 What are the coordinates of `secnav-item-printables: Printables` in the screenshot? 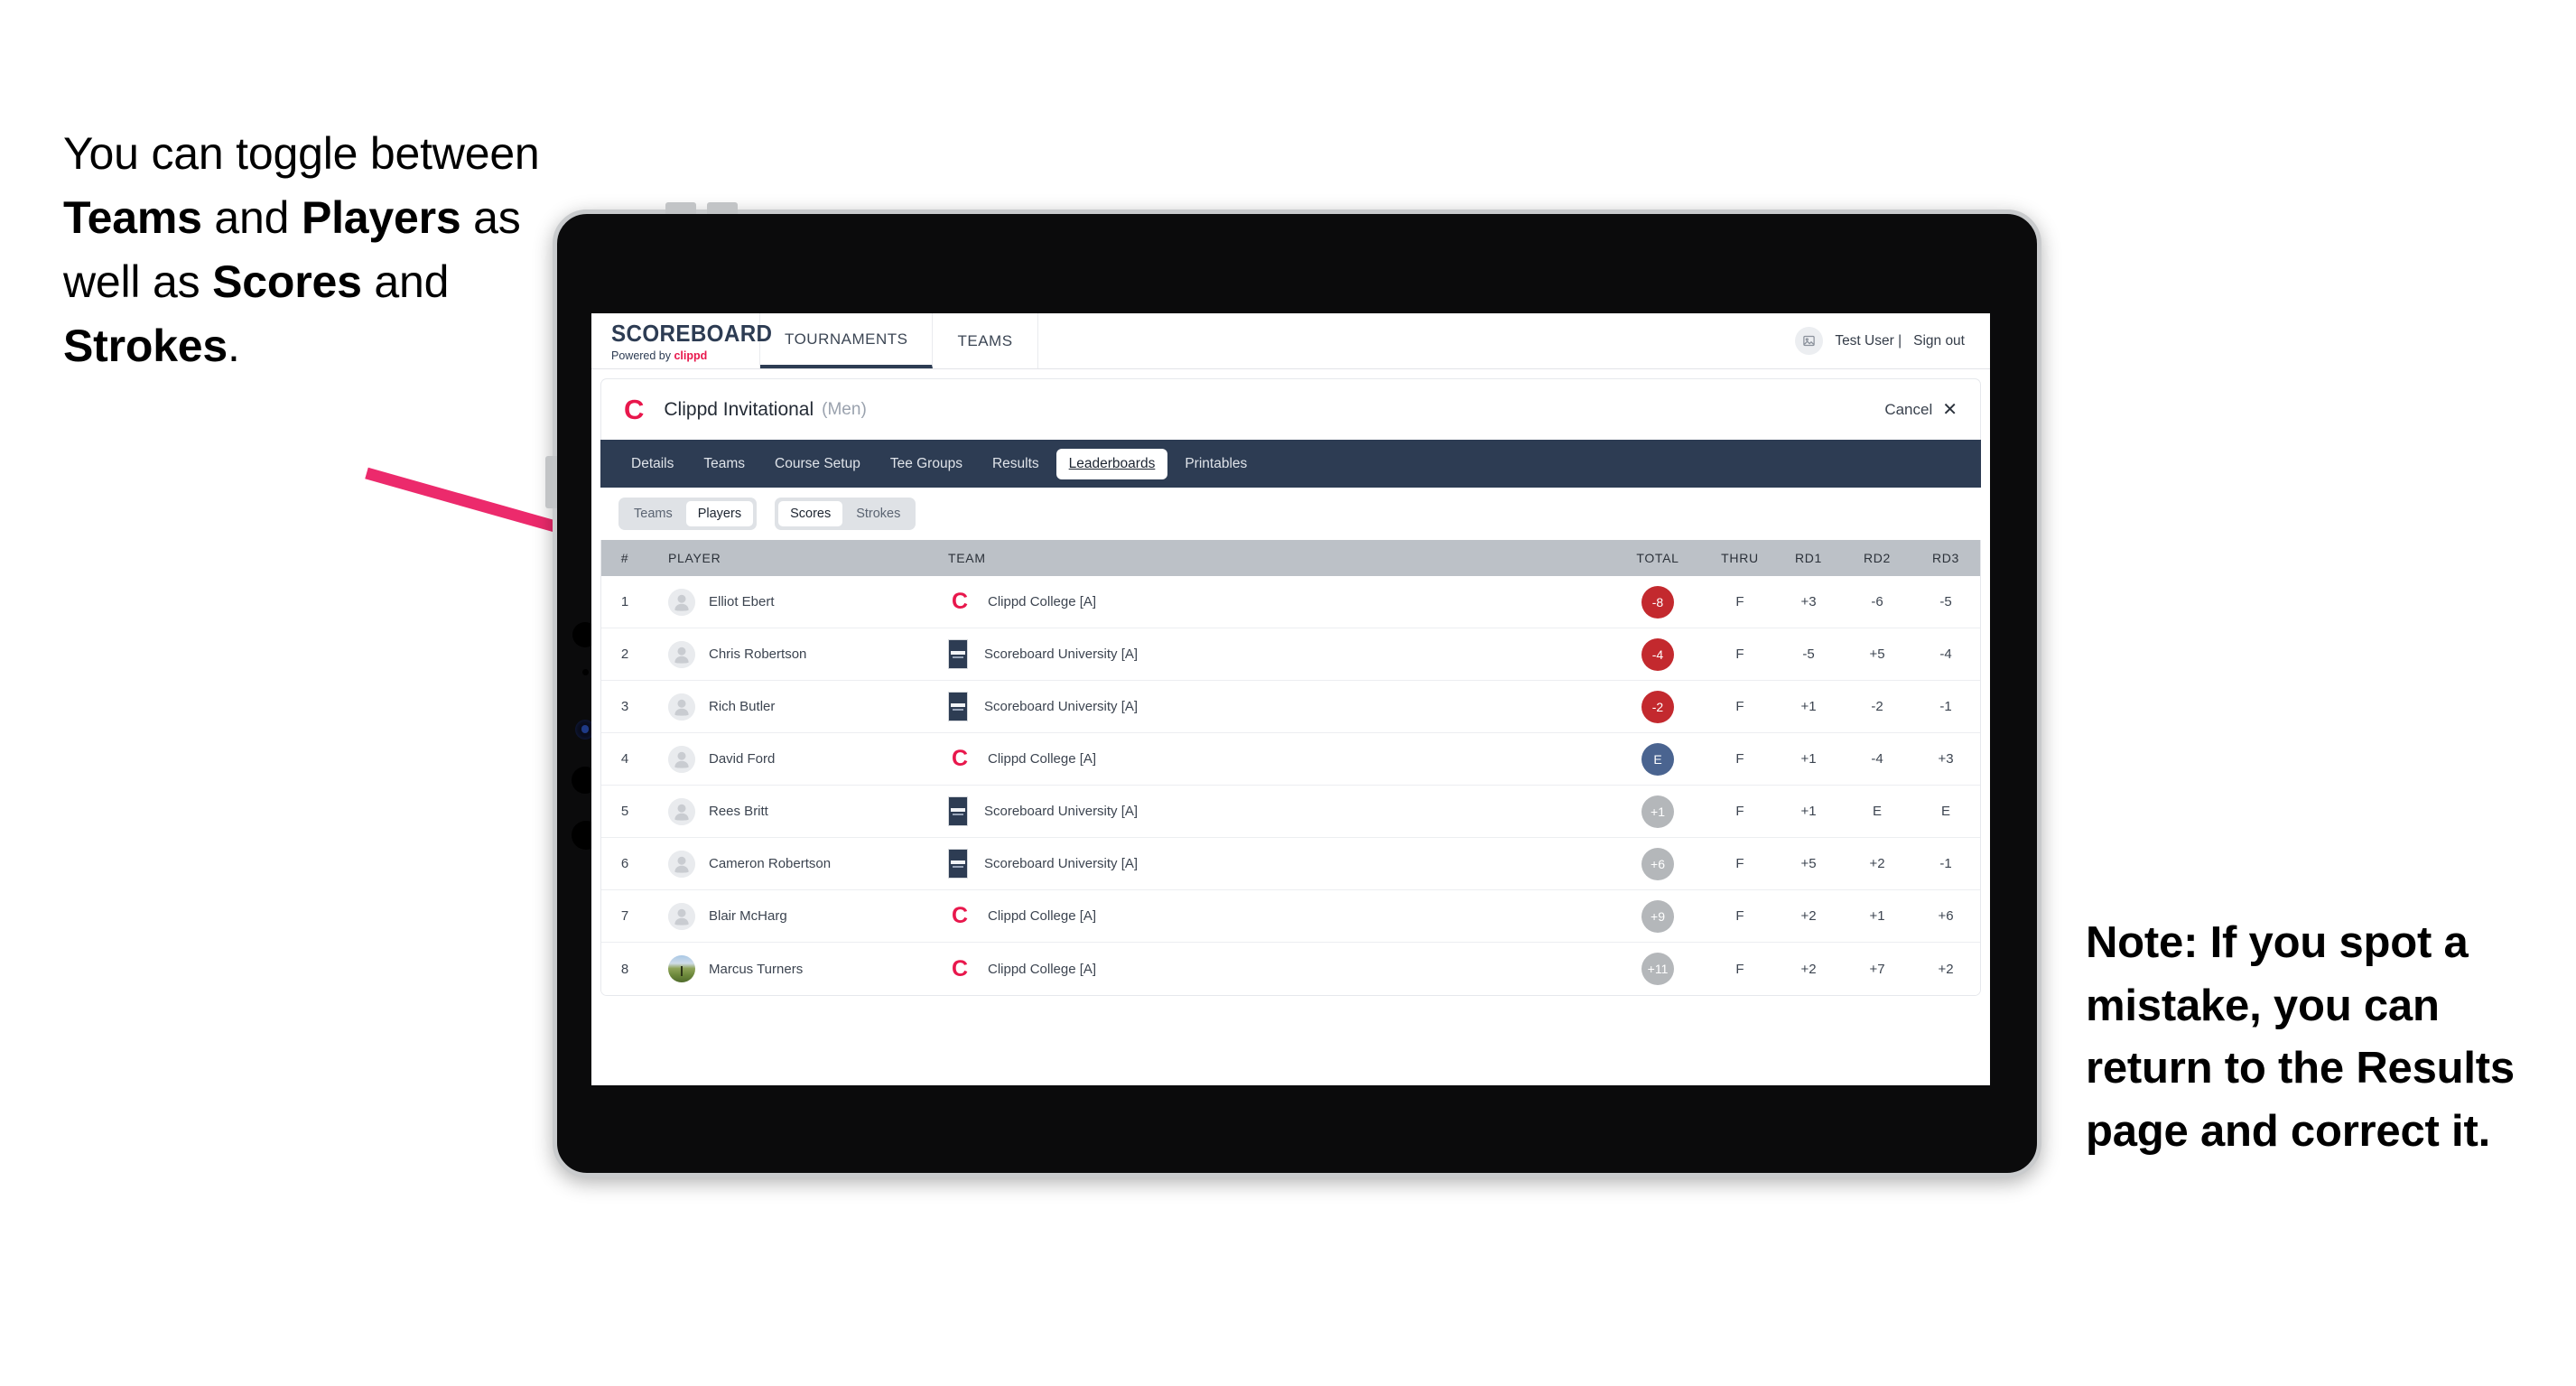 It's located at (1216, 464).